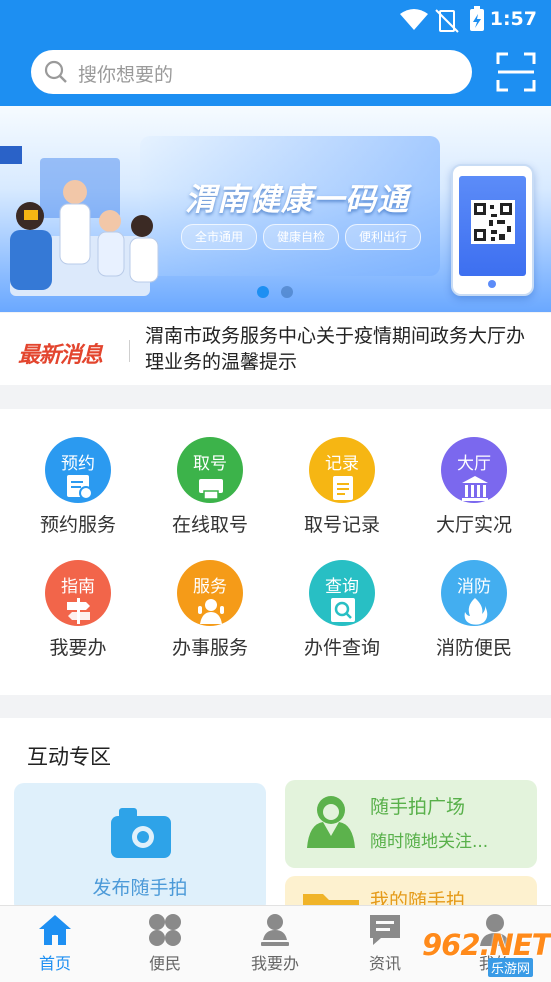 This screenshot has height=982, width=551. What do you see at coordinates (165, 932) in the screenshot?
I see `grid-clover-icon` at bounding box center [165, 932].